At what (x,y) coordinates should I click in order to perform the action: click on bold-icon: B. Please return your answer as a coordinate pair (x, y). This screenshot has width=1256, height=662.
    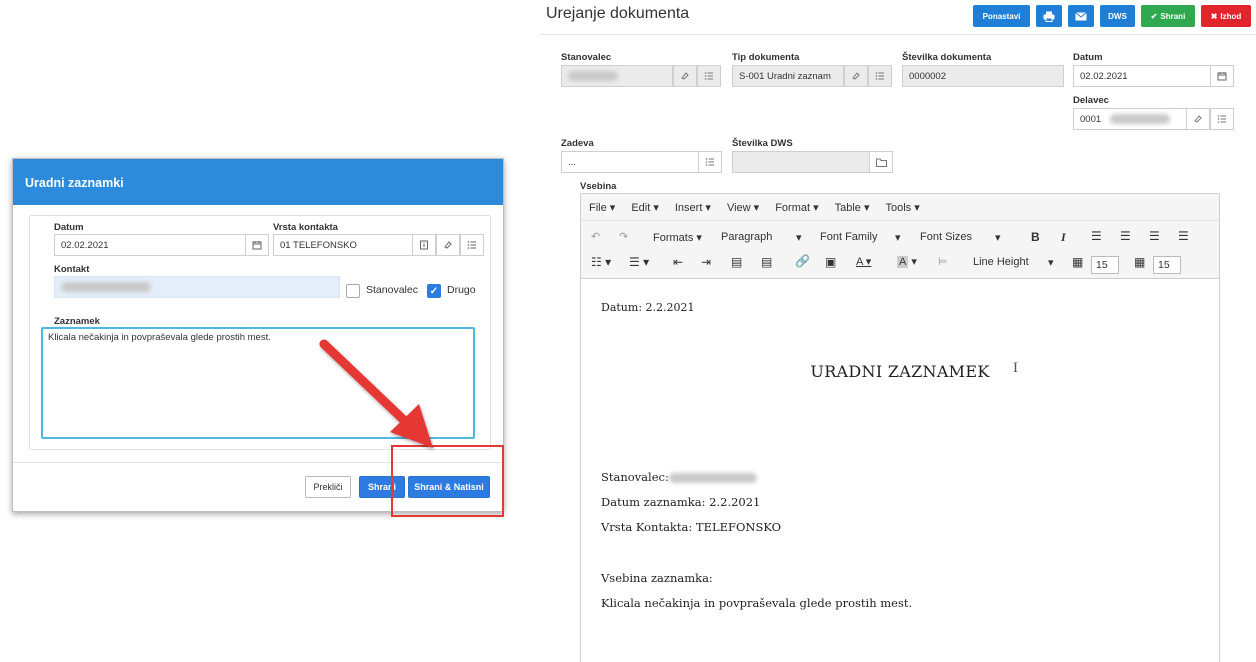
    Looking at the image, I should click on (1035, 237).